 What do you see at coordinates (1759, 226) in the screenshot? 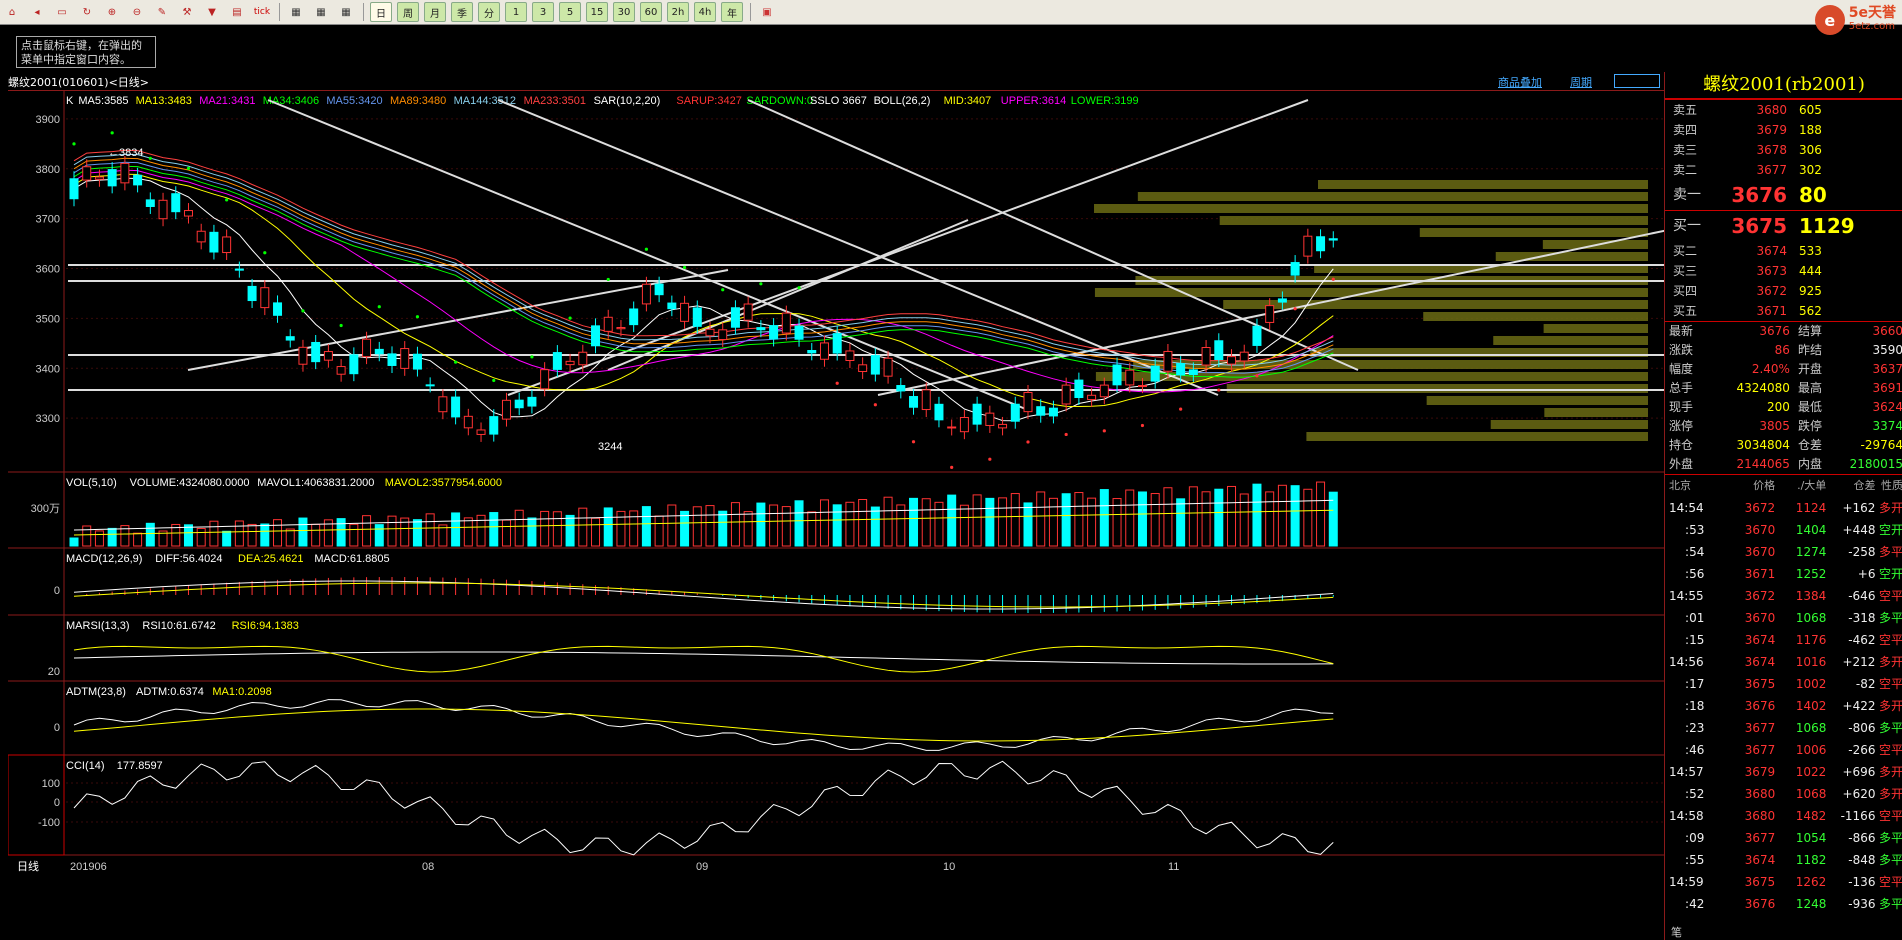
I see `bid-price: 3675` at bounding box center [1759, 226].